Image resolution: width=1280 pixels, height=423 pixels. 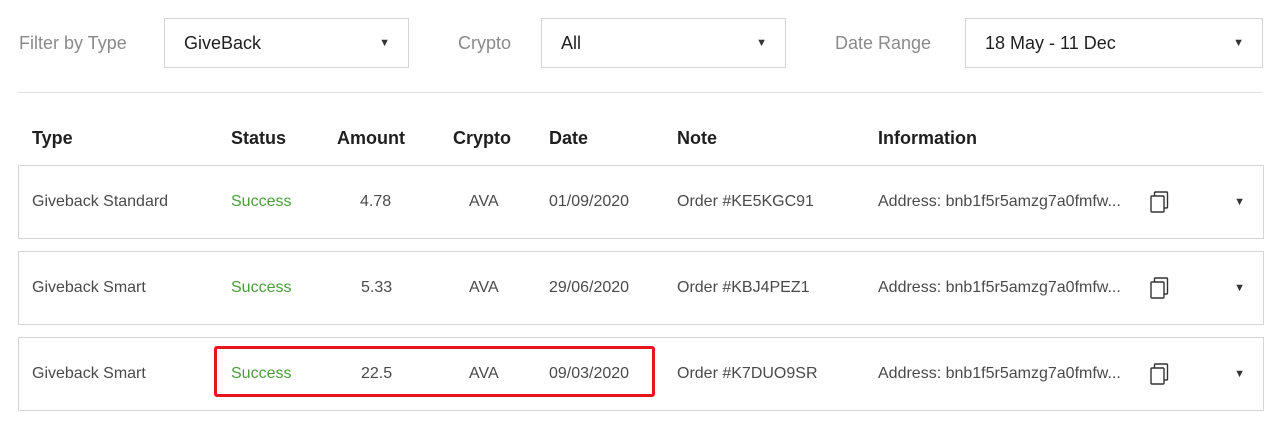 I want to click on cell-date: 01/09/2020, so click(x=589, y=201).